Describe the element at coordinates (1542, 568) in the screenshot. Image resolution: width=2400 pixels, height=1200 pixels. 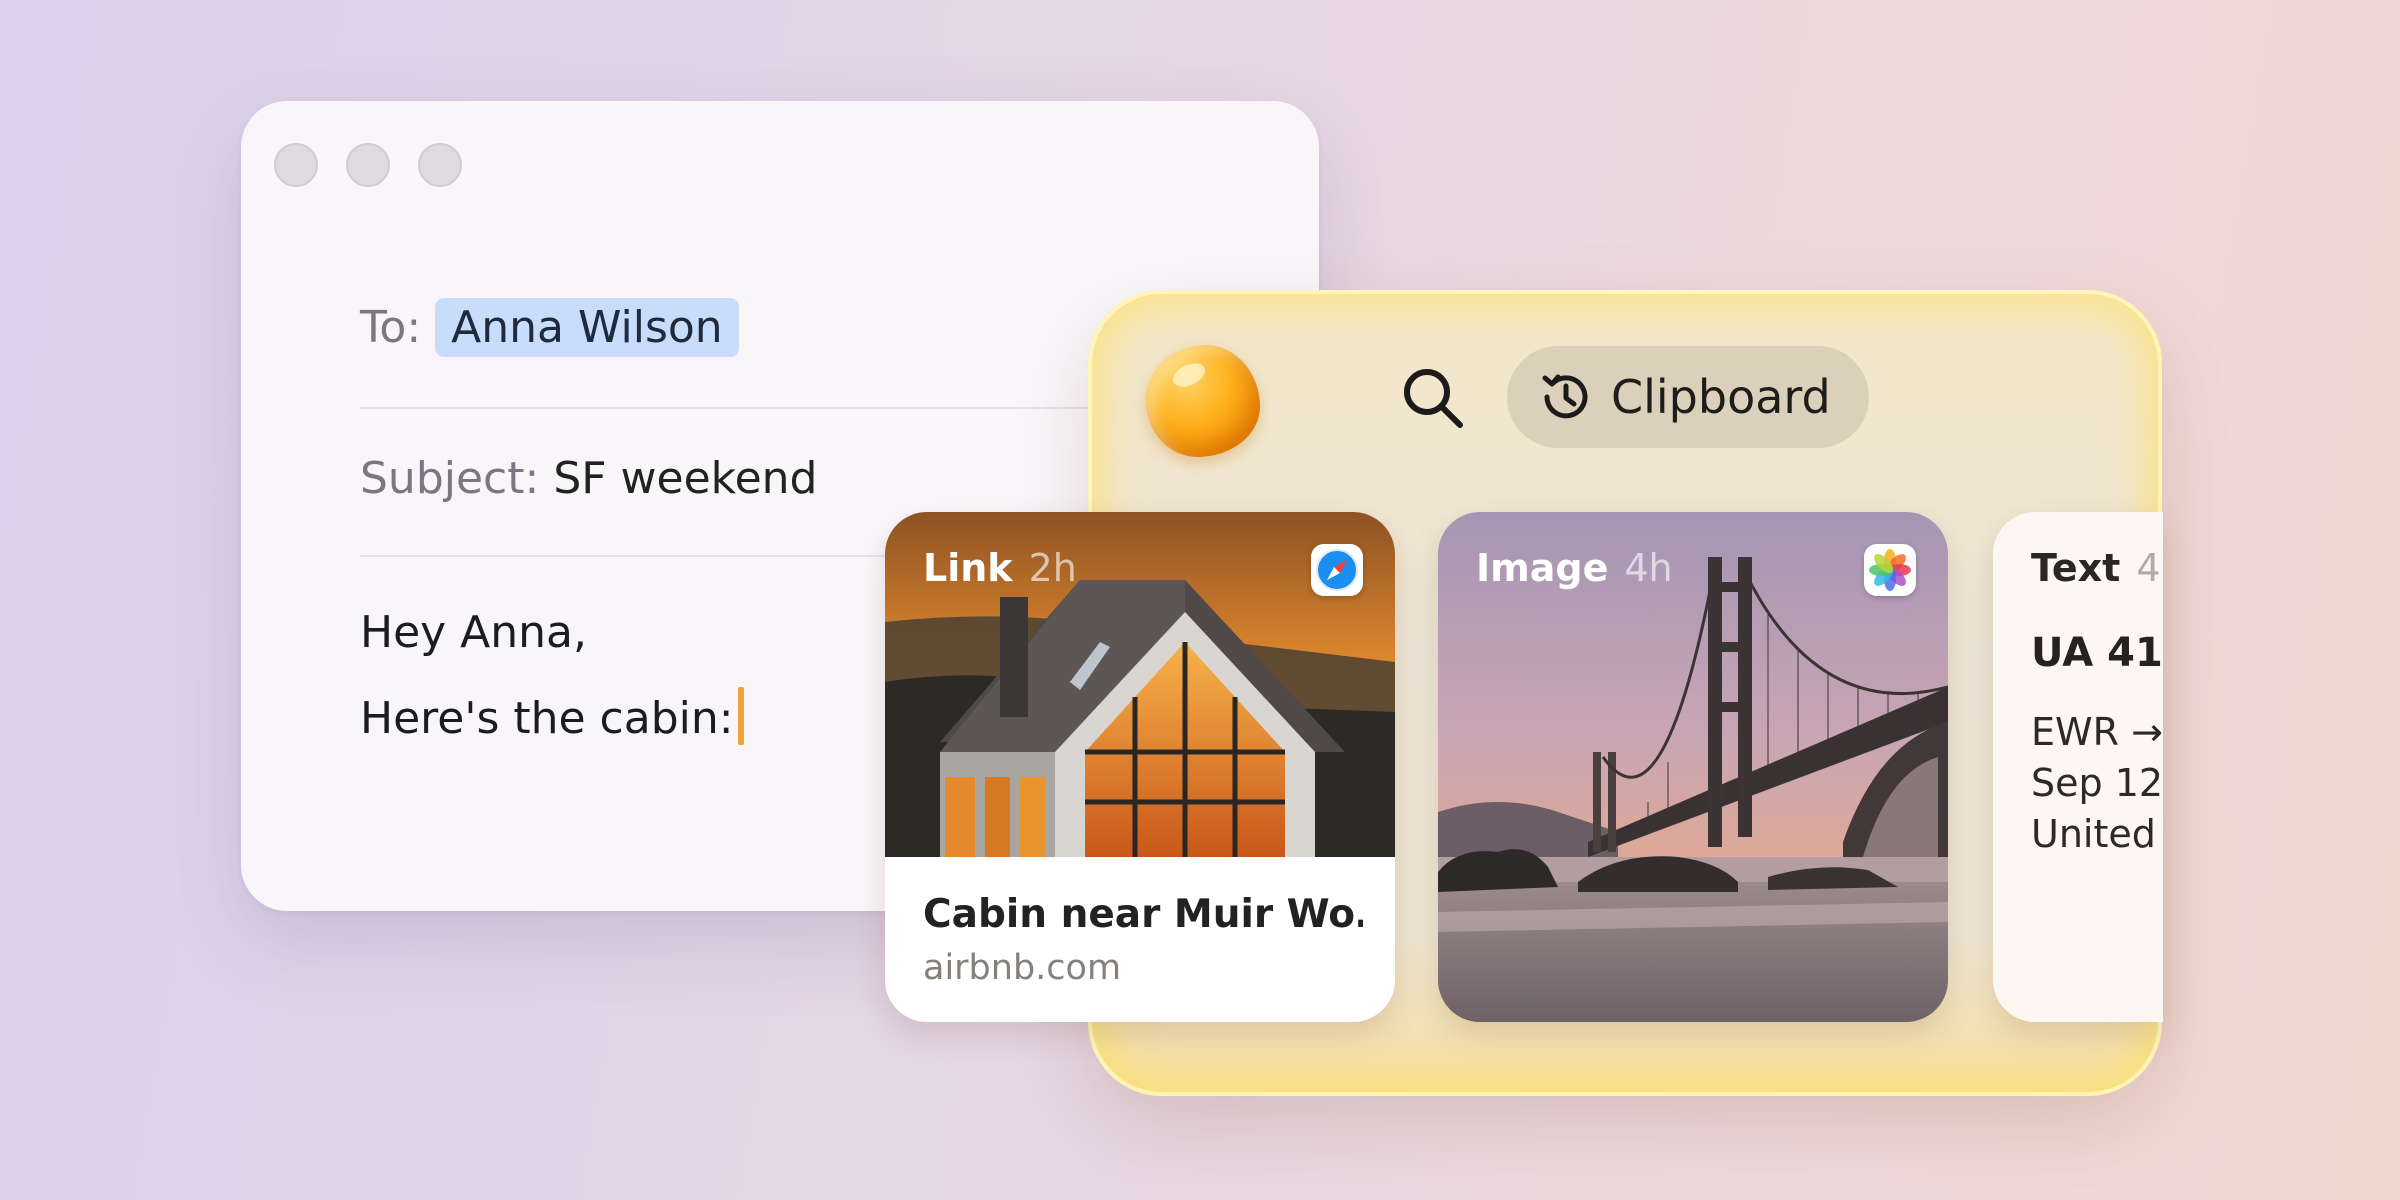
I see `card-type-label: Image` at that location.